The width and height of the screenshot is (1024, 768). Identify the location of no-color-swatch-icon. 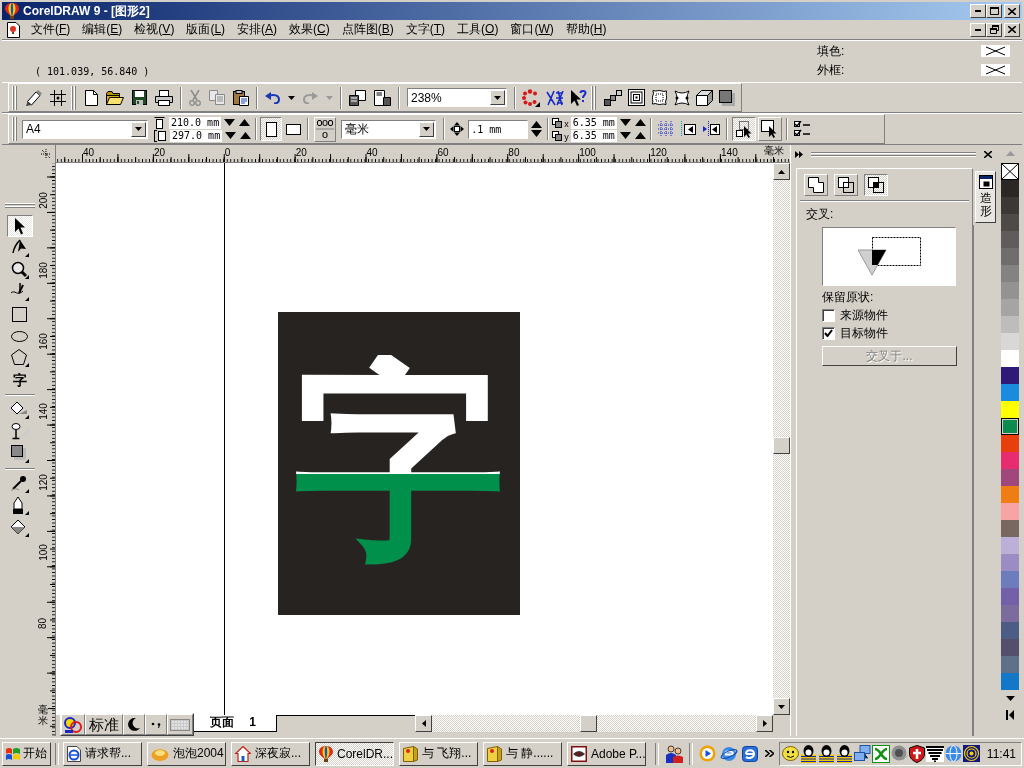
(1010, 171).